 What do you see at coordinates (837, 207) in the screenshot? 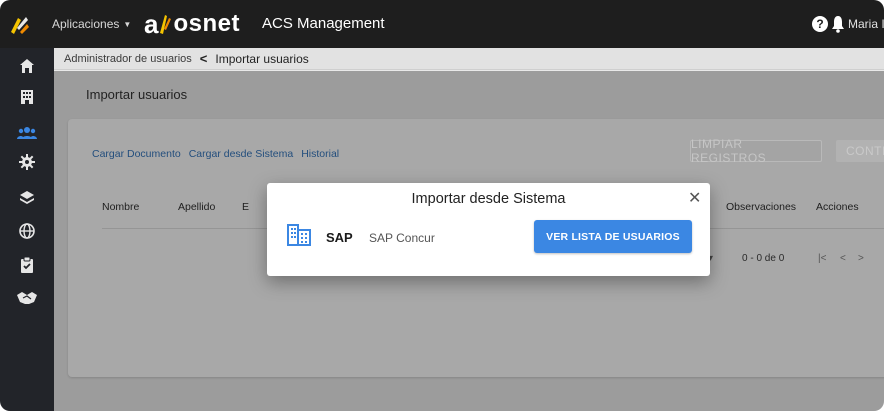
I see `column-header-actions: Acciones` at bounding box center [837, 207].